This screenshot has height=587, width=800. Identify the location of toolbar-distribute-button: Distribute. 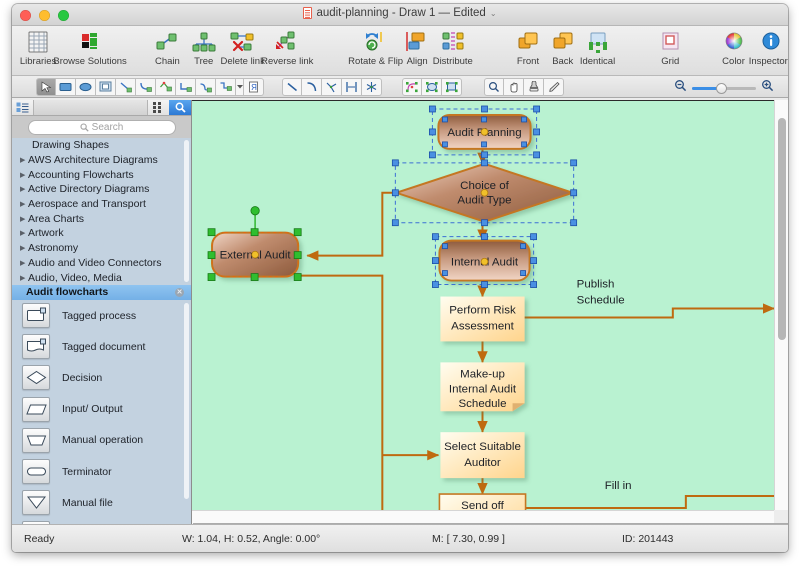
(453, 48).